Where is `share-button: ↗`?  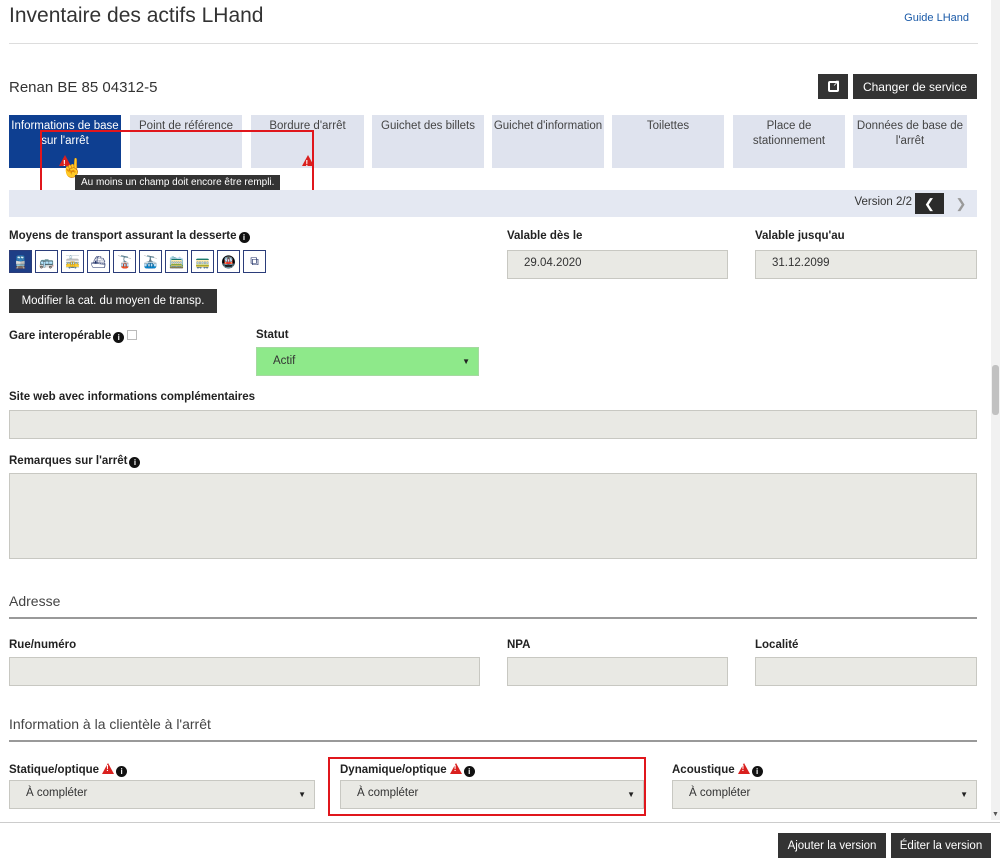 share-button: ↗ is located at coordinates (833, 86).